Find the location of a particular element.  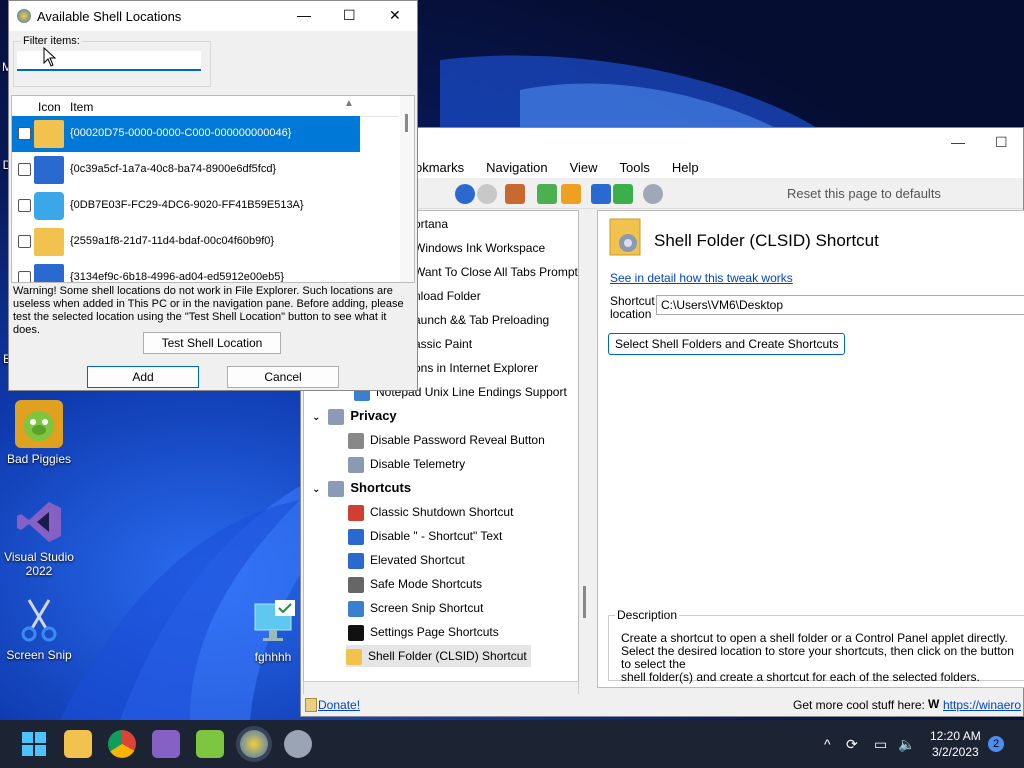

tree-item: Classic Shutdown Shortcut is located at coordinates (430, 512).